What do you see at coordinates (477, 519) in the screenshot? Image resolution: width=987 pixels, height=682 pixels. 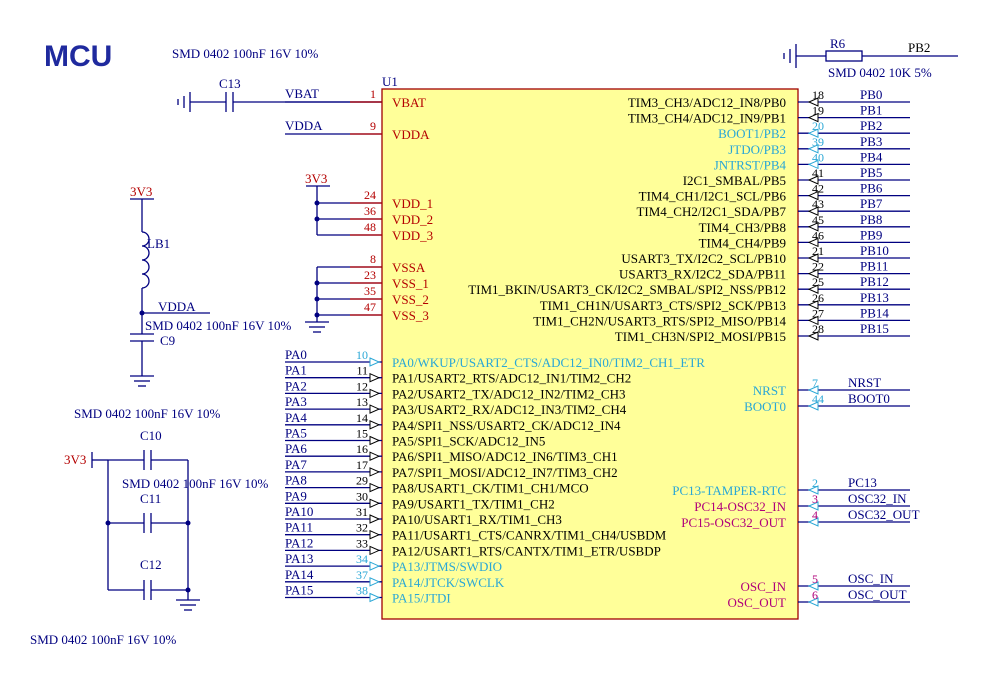 I see `pa-pin-name: PA10/USART1_RX/TIM1_CH3` at bounding box center [477, 519].